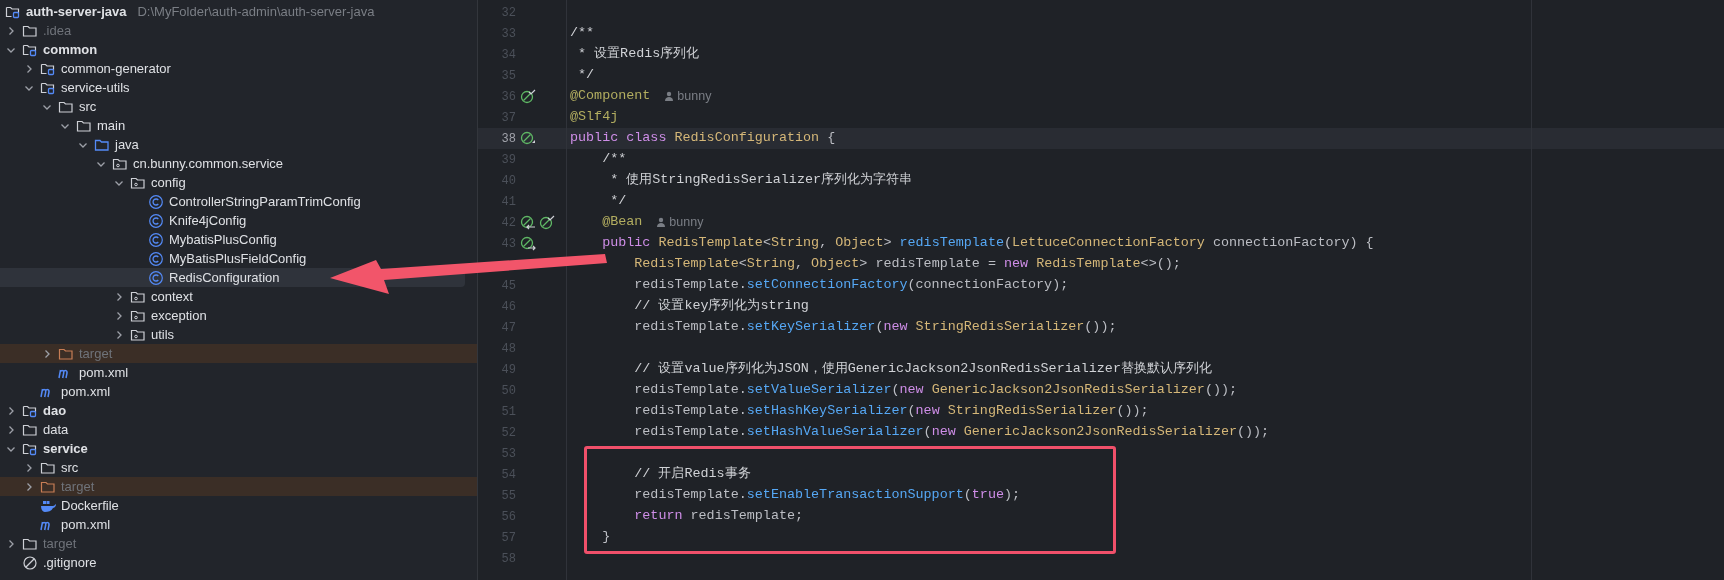 This screenshot has height=580, width=1724. I want to click on tree-item: exception, so click(107, 315).